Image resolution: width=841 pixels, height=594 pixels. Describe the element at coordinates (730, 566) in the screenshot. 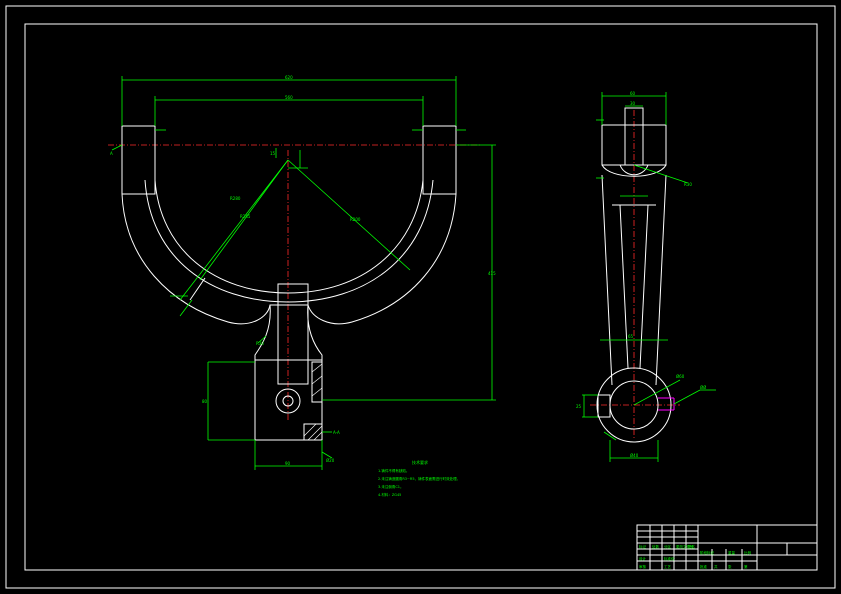

I see `svg-text: 张` at that location.